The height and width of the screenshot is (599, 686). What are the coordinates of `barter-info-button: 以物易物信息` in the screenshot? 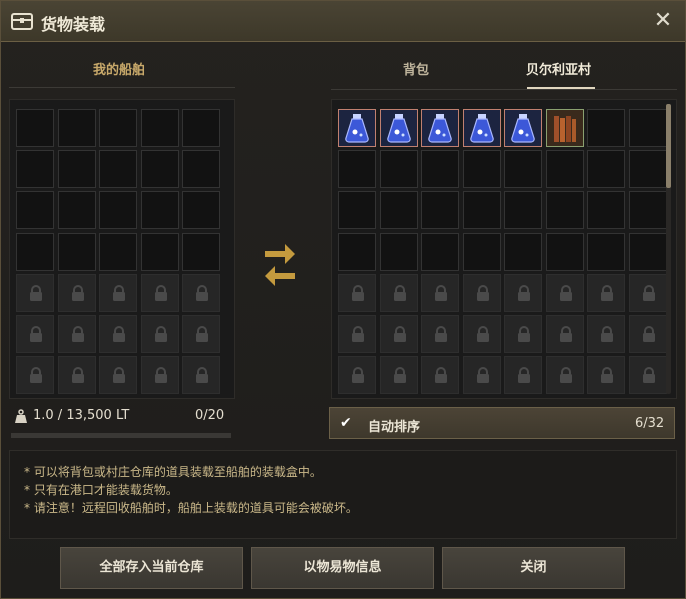 It's located at (342, 568).